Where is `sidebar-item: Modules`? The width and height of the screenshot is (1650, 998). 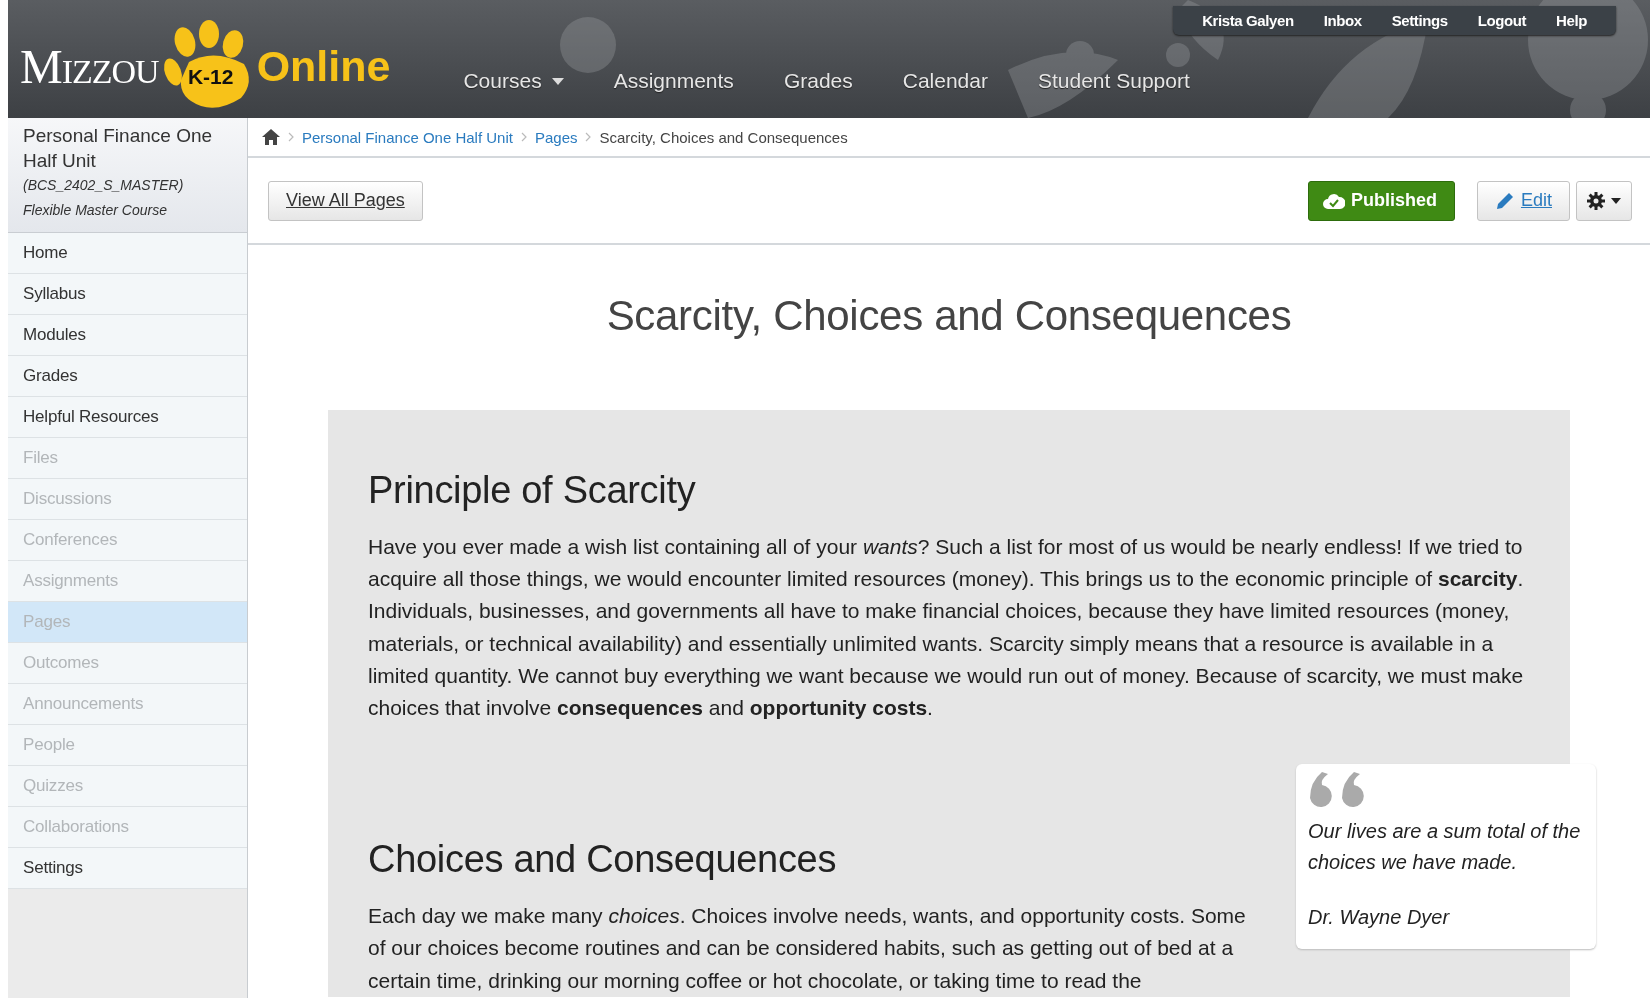
sidebar-item: Modules is located at coordinates (127, 335).